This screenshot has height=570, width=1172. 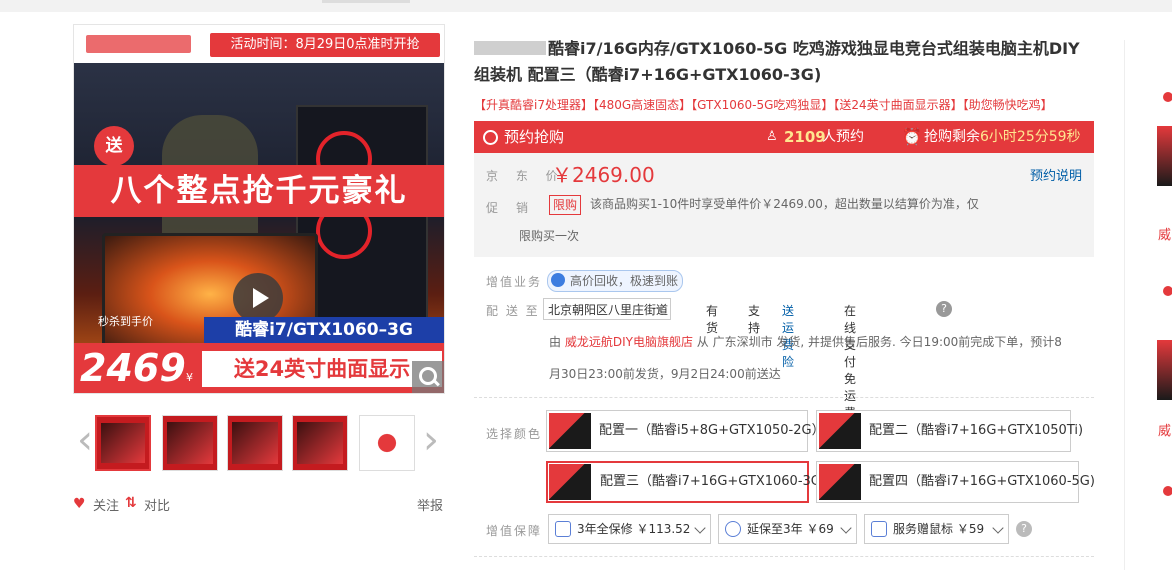 I want to click on variant-text: 配置三（酷睿i7+16G+GTX1060-3G), so click(x=713, y=481).